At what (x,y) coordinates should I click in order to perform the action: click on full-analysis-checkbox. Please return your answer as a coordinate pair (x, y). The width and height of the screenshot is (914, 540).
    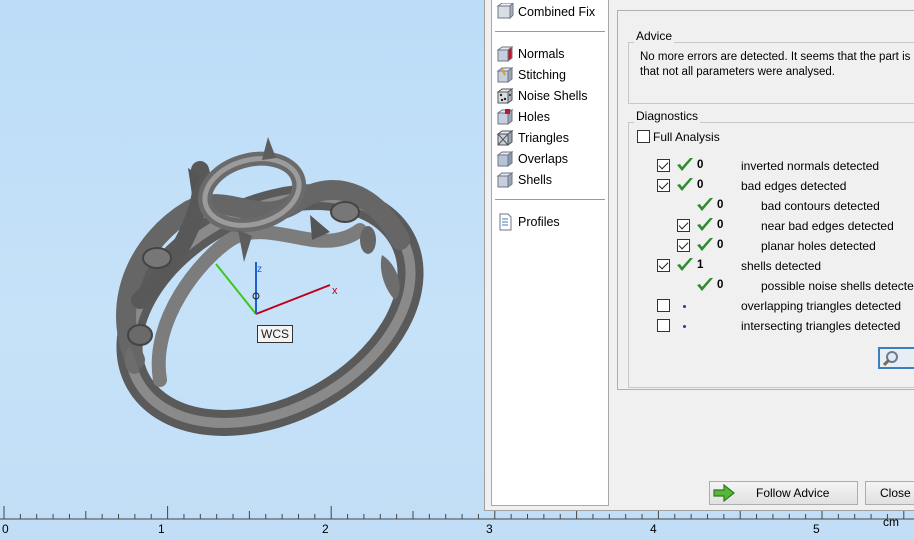
    Looking at the image, I should click on (643, 136).